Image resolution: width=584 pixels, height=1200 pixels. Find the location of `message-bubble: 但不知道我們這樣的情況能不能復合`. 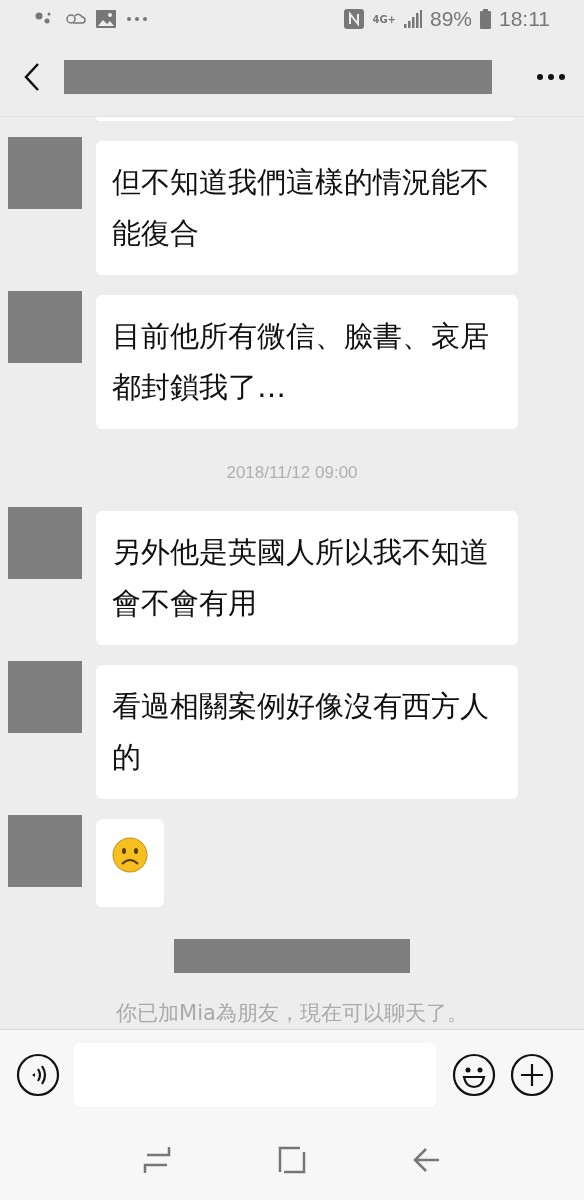

message-bubble: 但不知道我們這樣的情況能不能復合 is located at coordinates (307, 208).